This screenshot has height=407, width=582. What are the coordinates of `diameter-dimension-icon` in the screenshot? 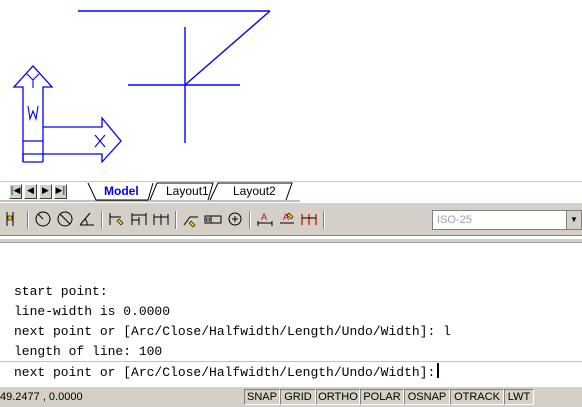 It's located at (65, 219).